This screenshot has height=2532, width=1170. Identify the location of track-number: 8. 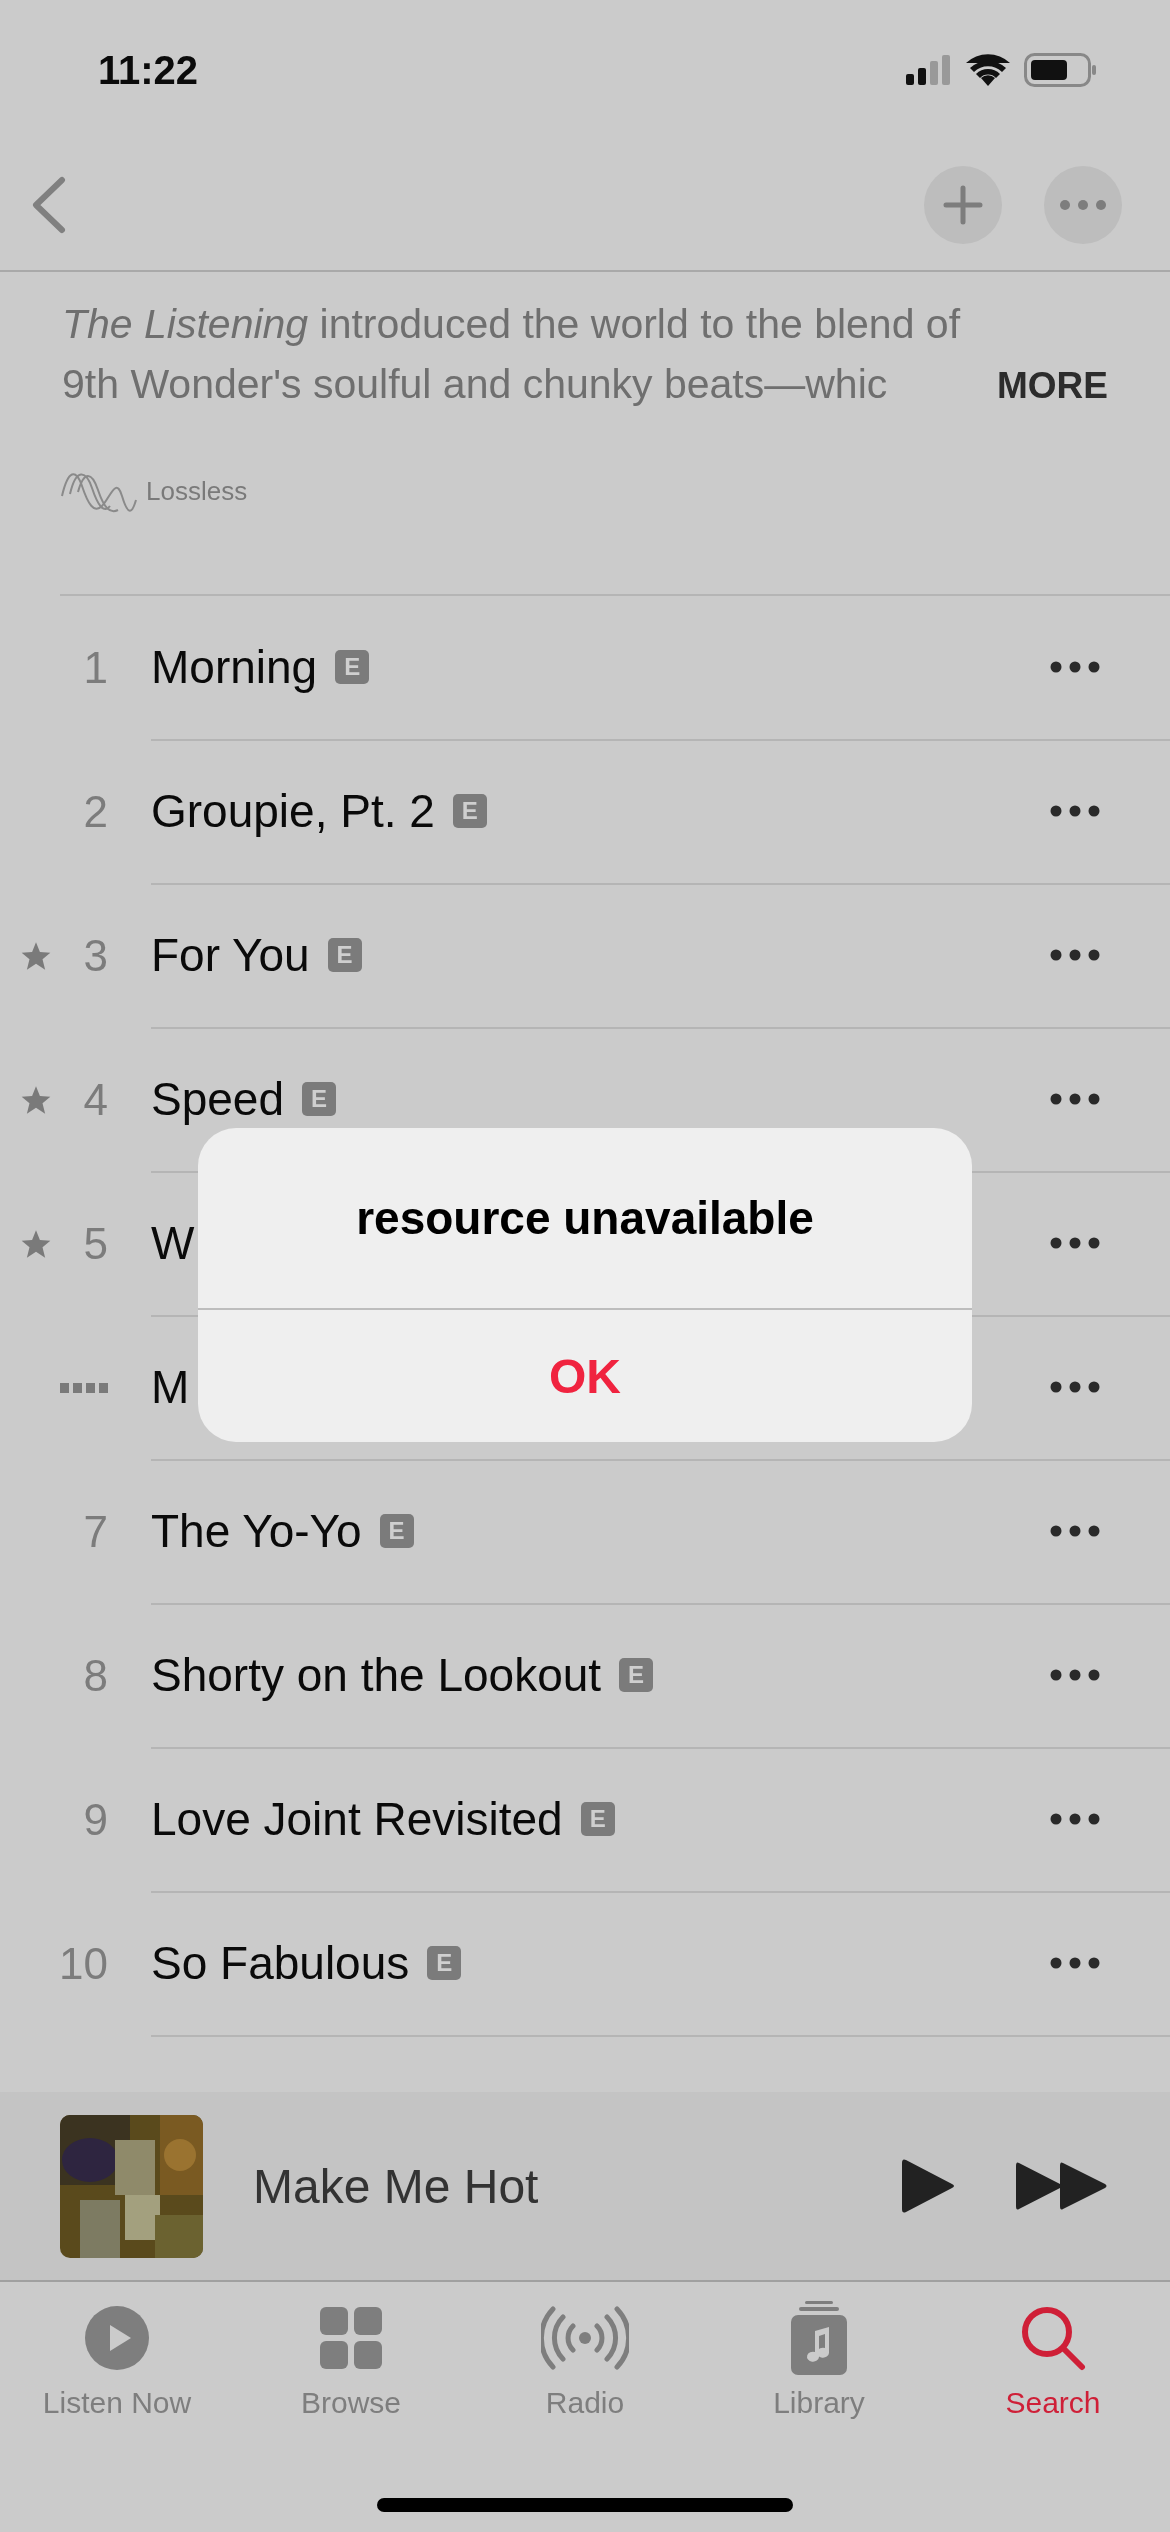
(95, 1676).